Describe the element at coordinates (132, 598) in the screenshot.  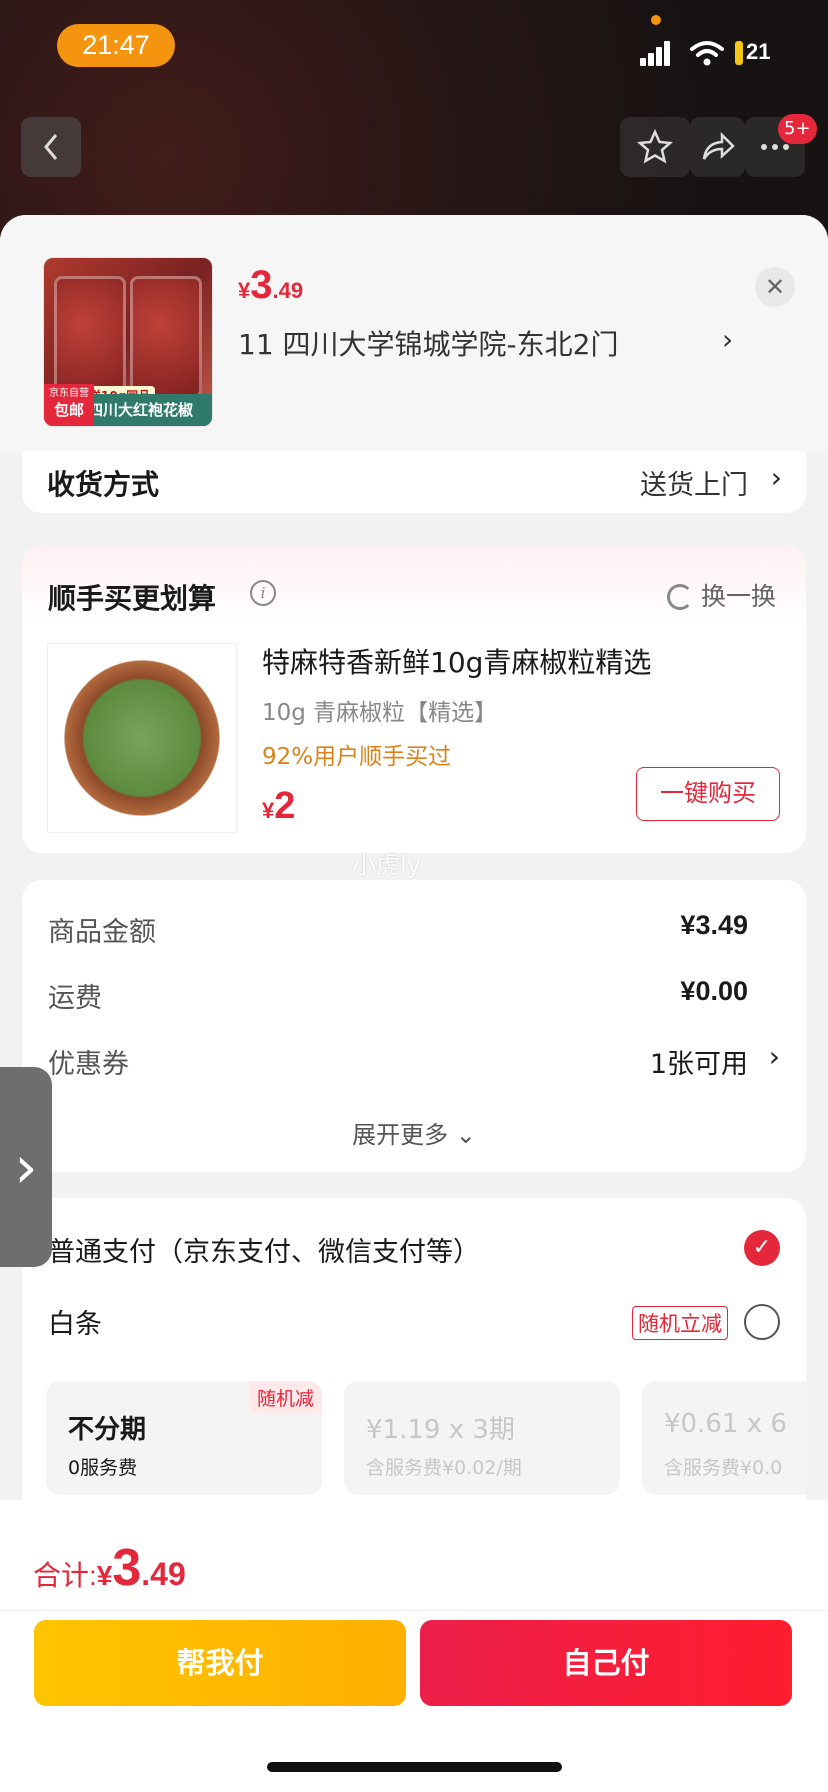
I see `add-on-title: 顺手买更划算` at that location.